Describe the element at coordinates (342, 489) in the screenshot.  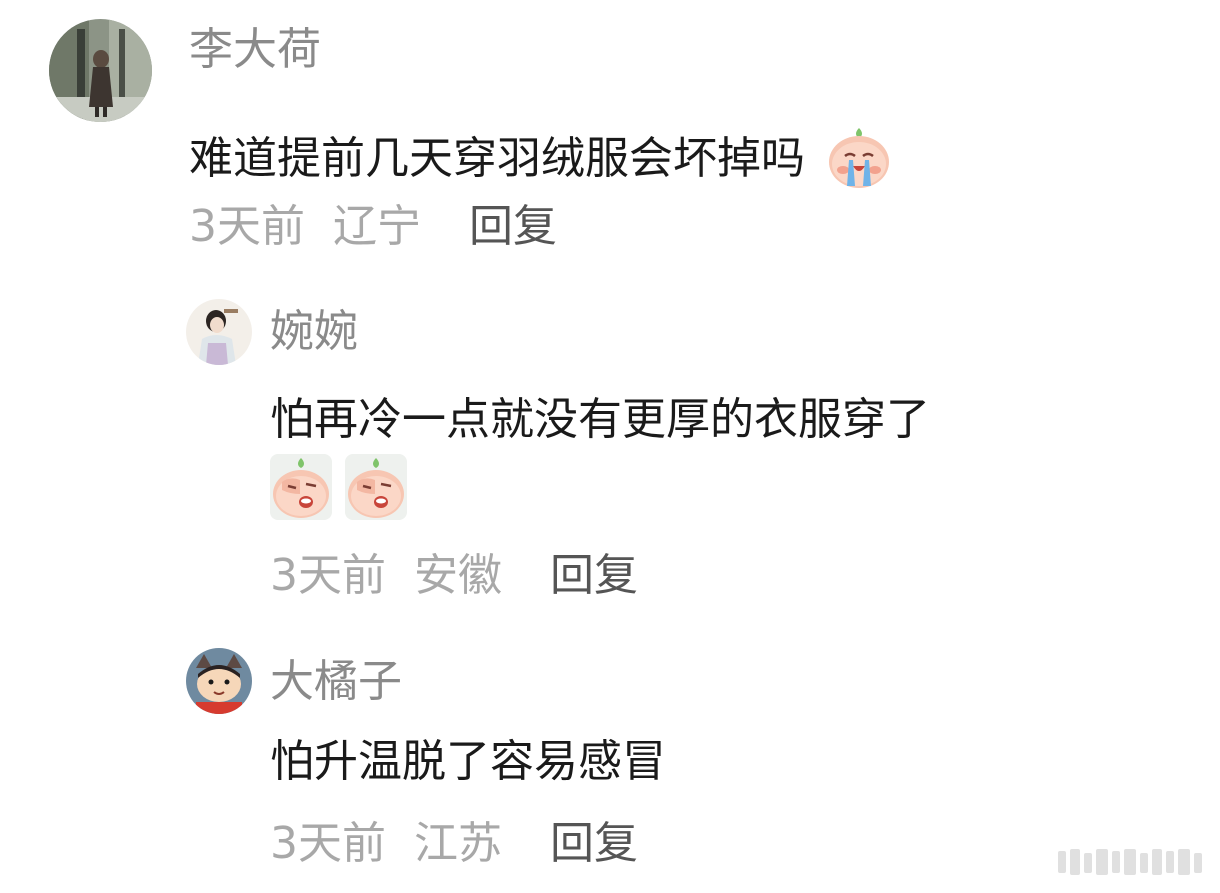
I see `emoji-row` at that location.